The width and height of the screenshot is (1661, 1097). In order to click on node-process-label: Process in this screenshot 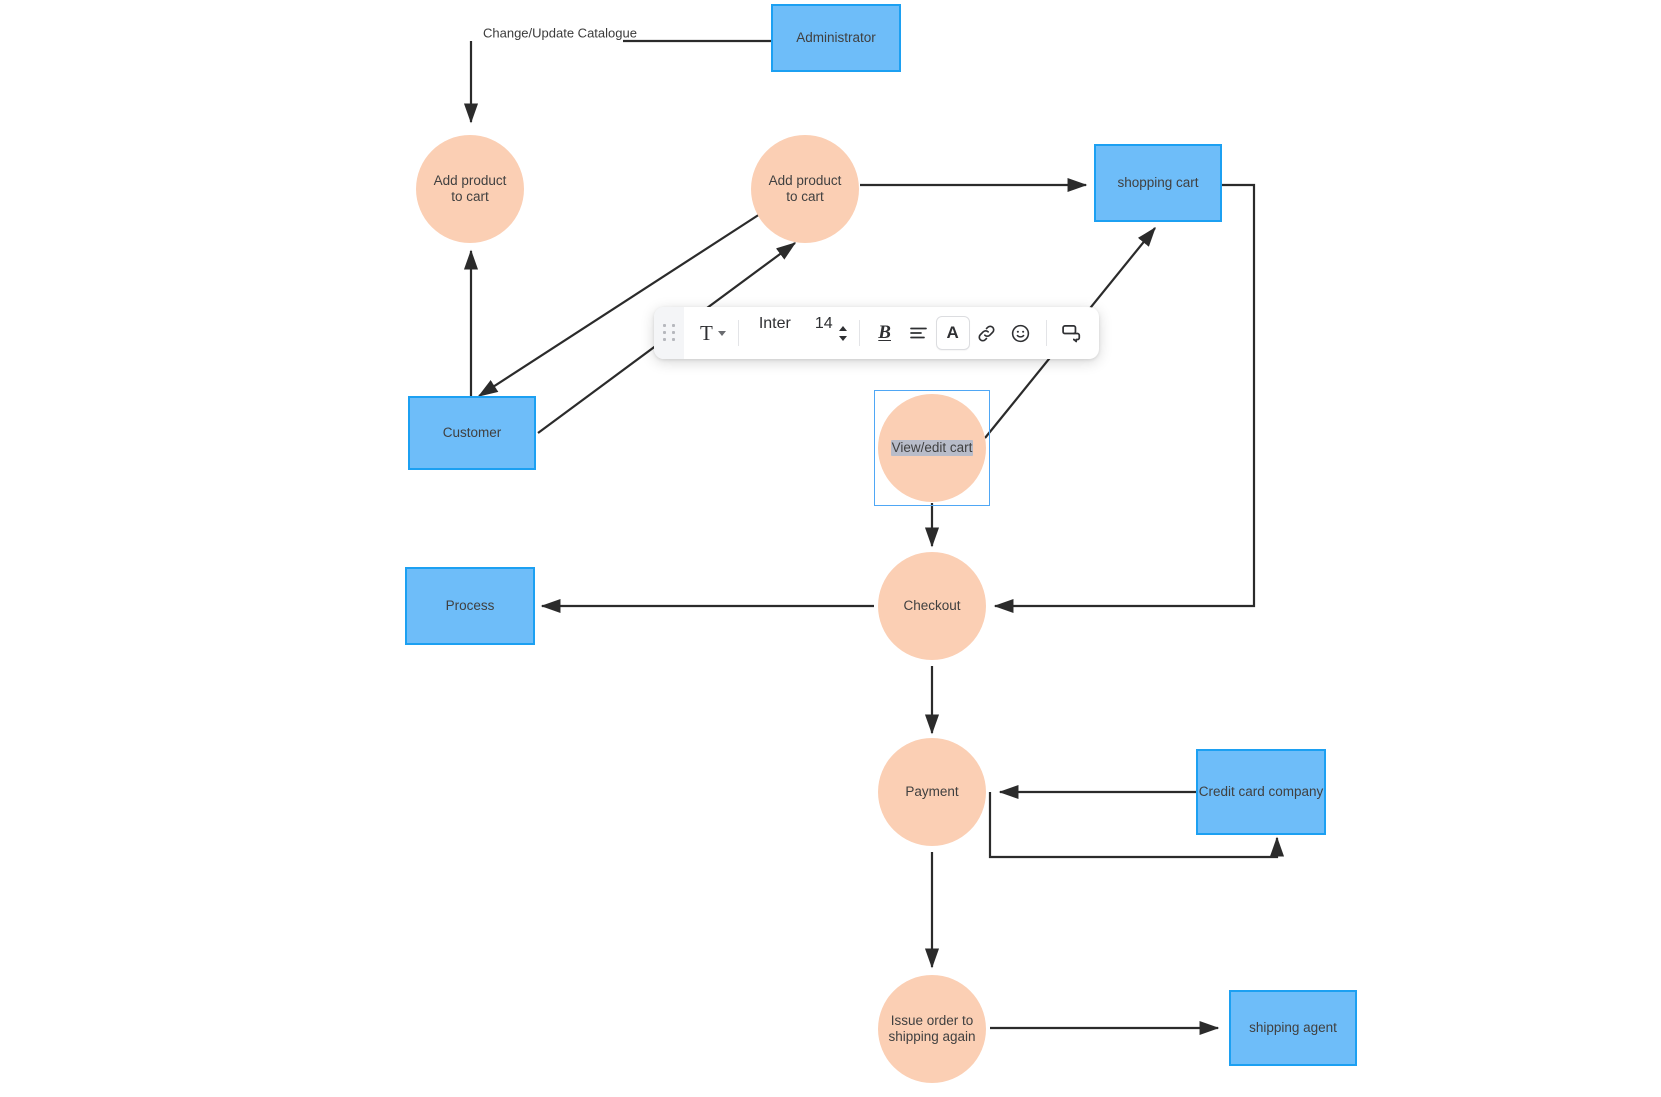, I will do `click(470, 605)`.